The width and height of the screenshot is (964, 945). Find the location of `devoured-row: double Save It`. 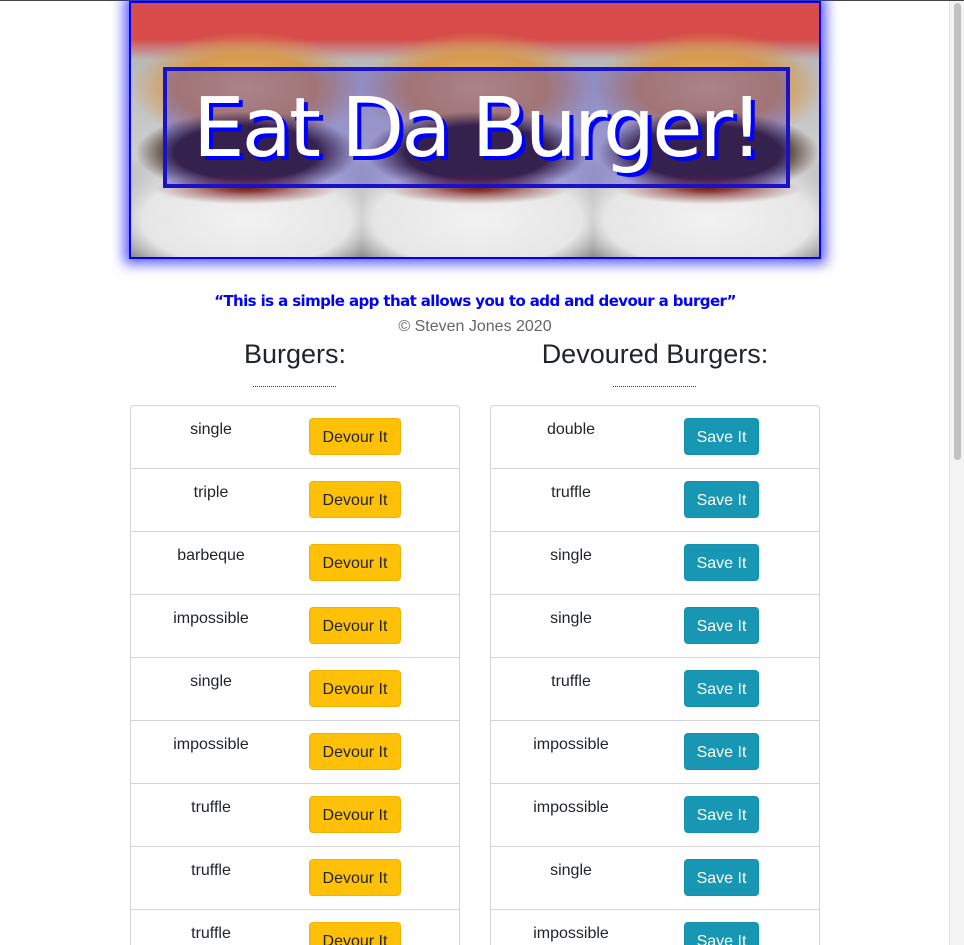

devoured-row: double Save It is located at coordinates (655, 437).